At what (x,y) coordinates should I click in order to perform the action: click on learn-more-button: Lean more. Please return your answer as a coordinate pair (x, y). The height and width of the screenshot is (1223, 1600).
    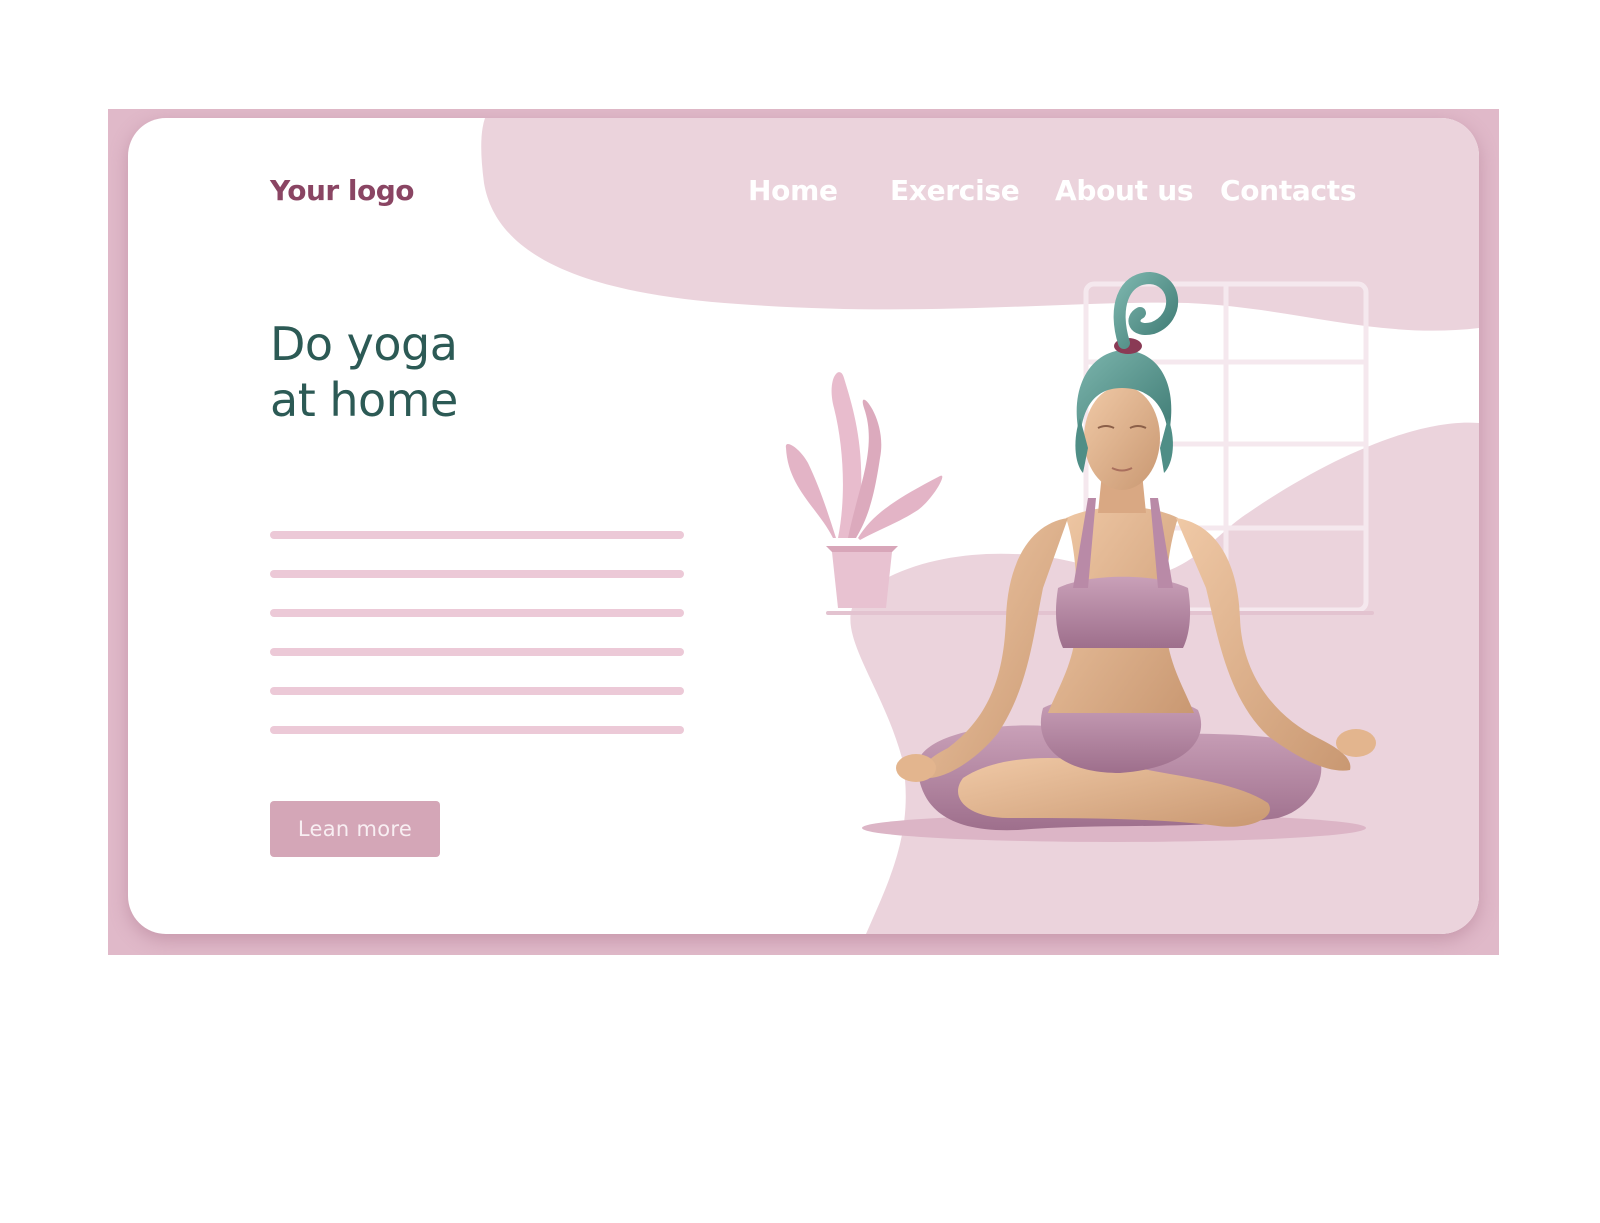
    Looking at the image, I should click on (355, 829).